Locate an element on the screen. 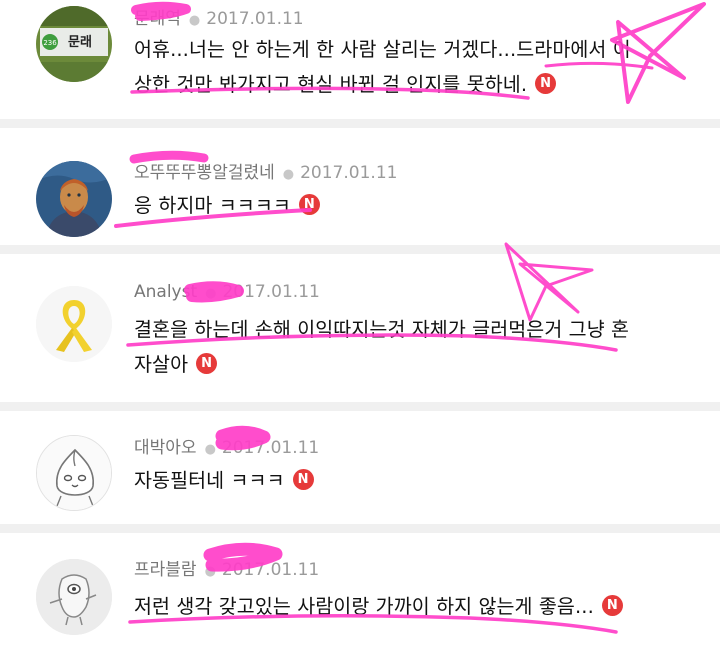  author-name: 오뚜뚜뚜뽕알걸렸네 is located at coordinates (204, 173).